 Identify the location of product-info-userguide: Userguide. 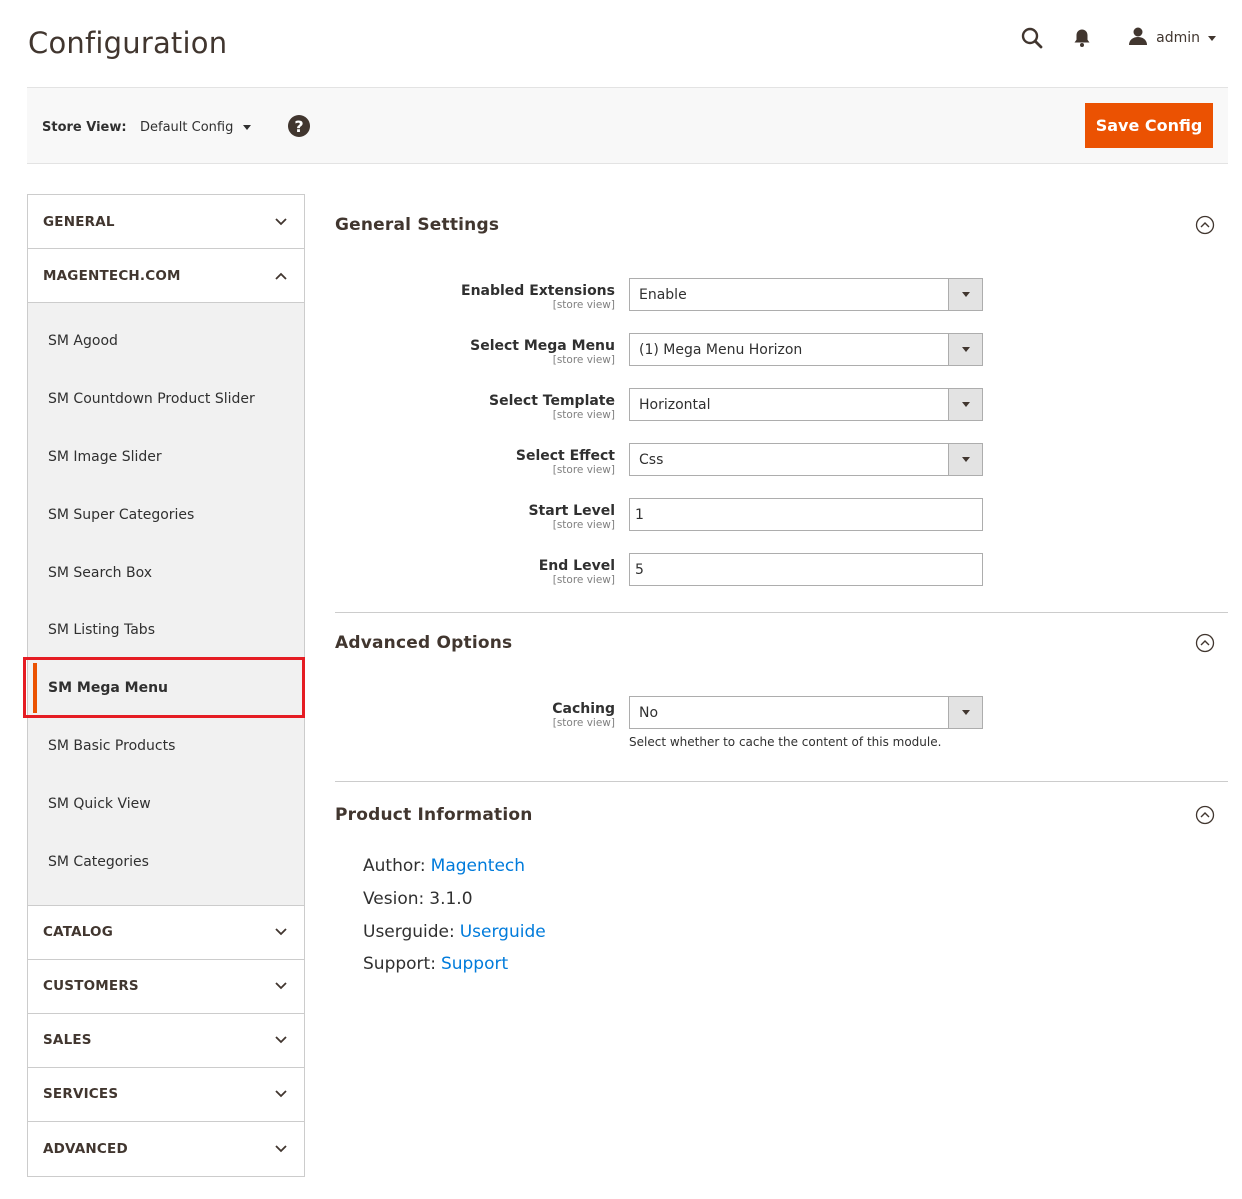
(795, 931).